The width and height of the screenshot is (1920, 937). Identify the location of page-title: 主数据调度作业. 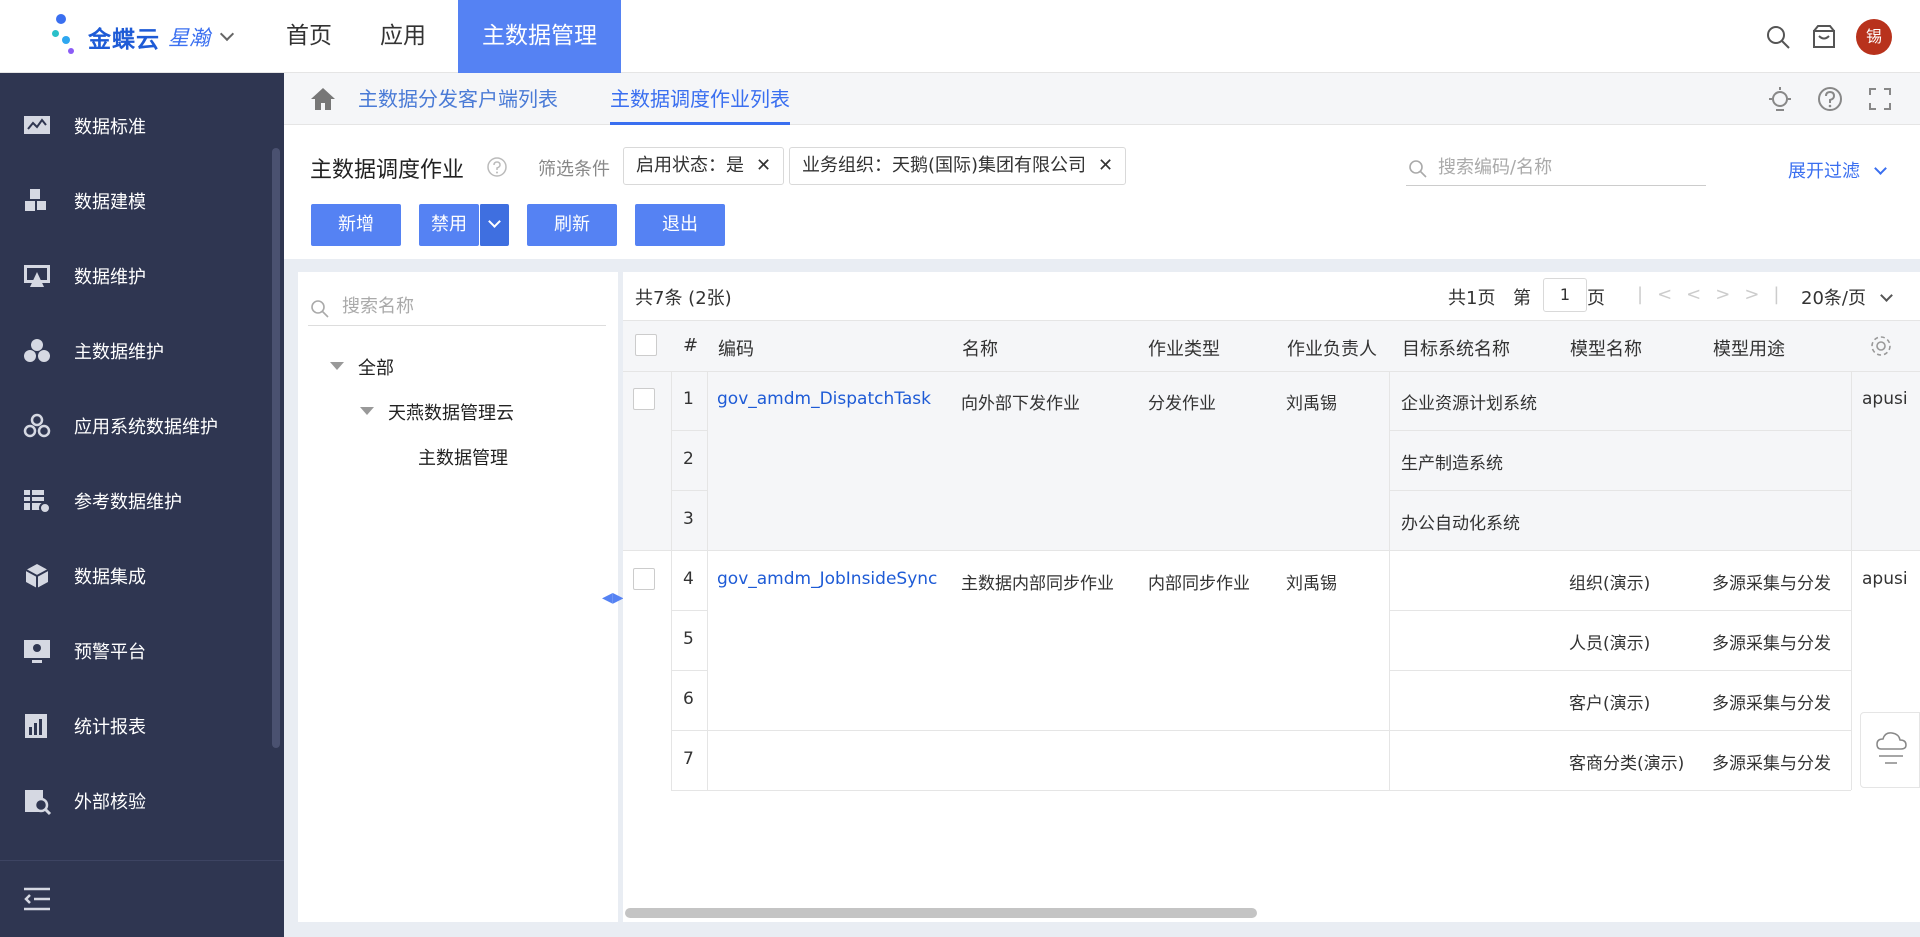
(387, 170).